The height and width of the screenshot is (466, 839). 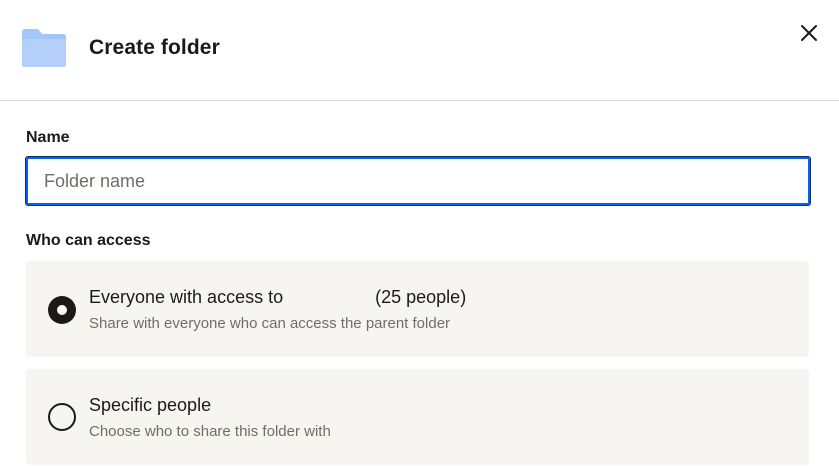 What do you see at coordinates (150, 405) in the screenshot?
I see `option-specific-title: Specific people` at bounding box center [150, 405].